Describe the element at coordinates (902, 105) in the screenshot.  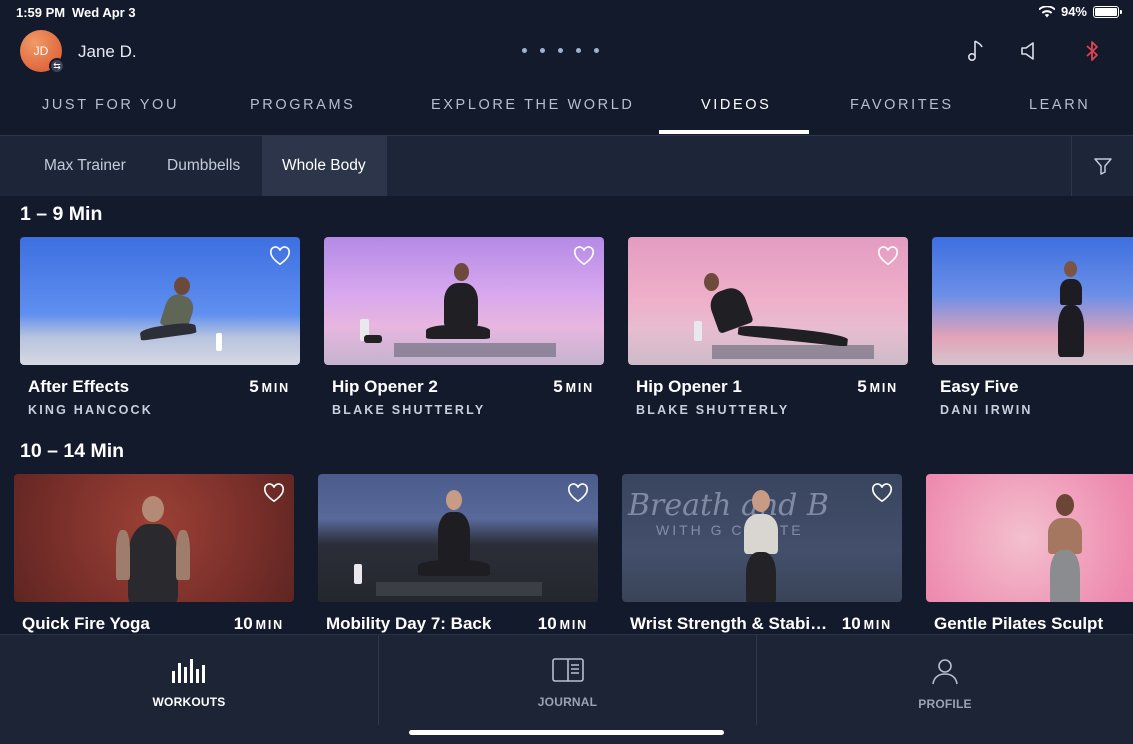
I see `tab-favorites: FAVORITES` at that location.